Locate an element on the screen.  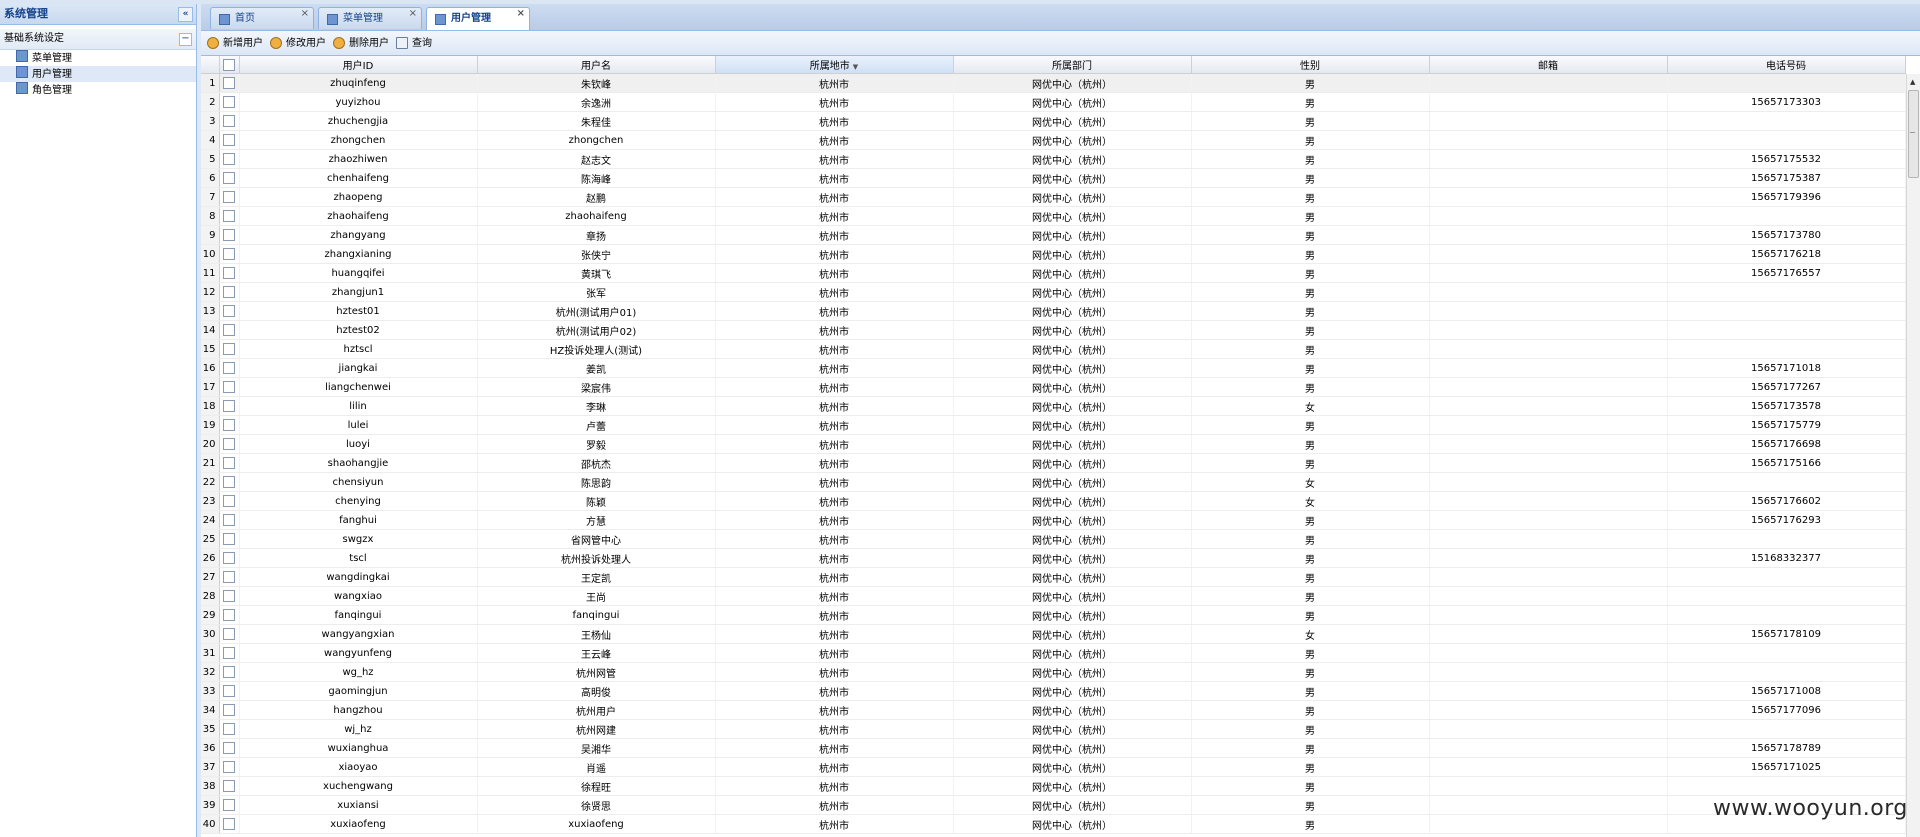
tab-home: 首页 × is located at coordinates (262, 18).